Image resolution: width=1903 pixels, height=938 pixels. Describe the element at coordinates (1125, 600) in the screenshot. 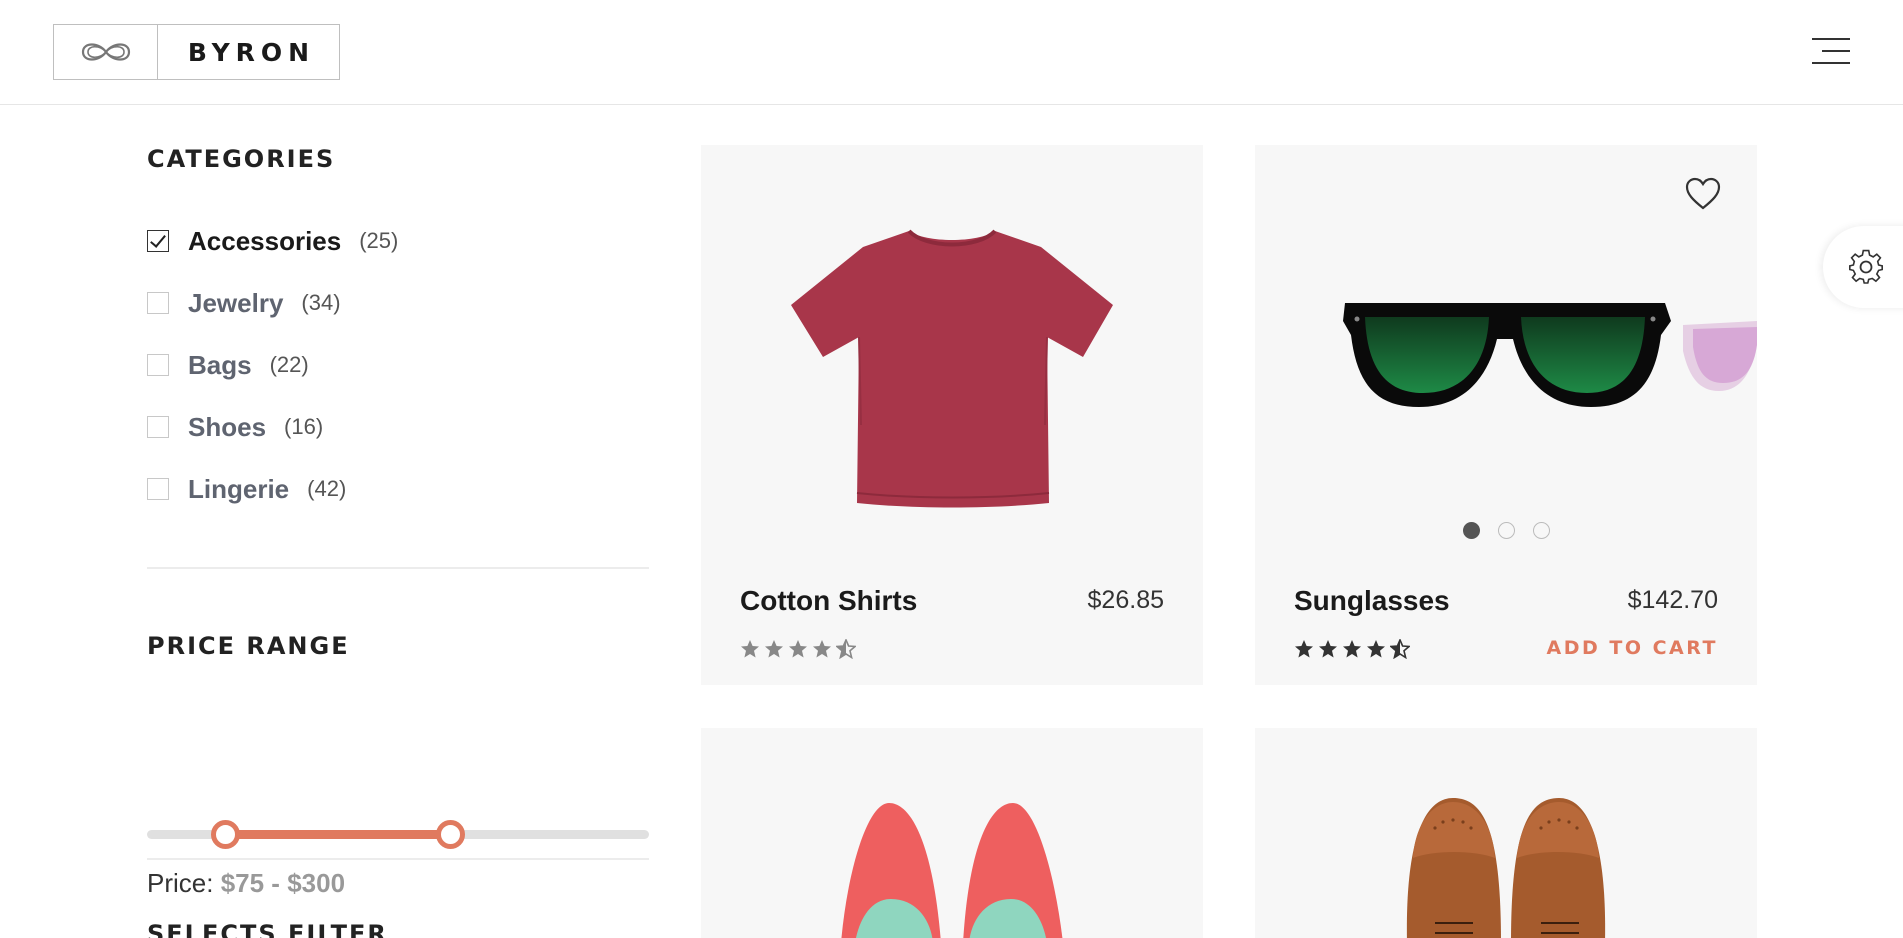

I see `product-price: $26.85` at that location.